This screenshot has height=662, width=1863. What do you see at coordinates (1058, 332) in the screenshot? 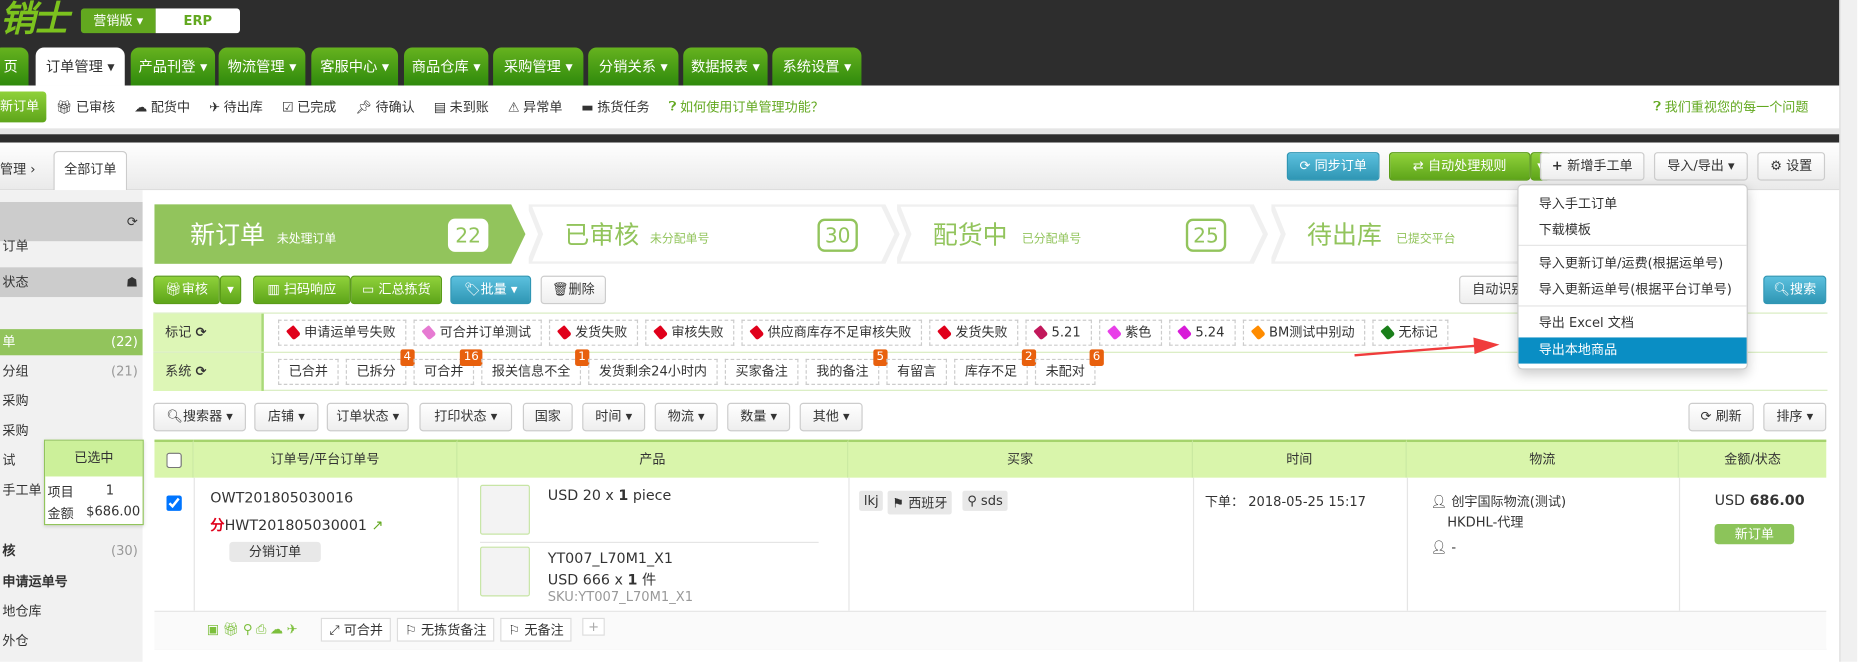
I see `mark-tag: 5.21` at bounding box center [1058, 332].